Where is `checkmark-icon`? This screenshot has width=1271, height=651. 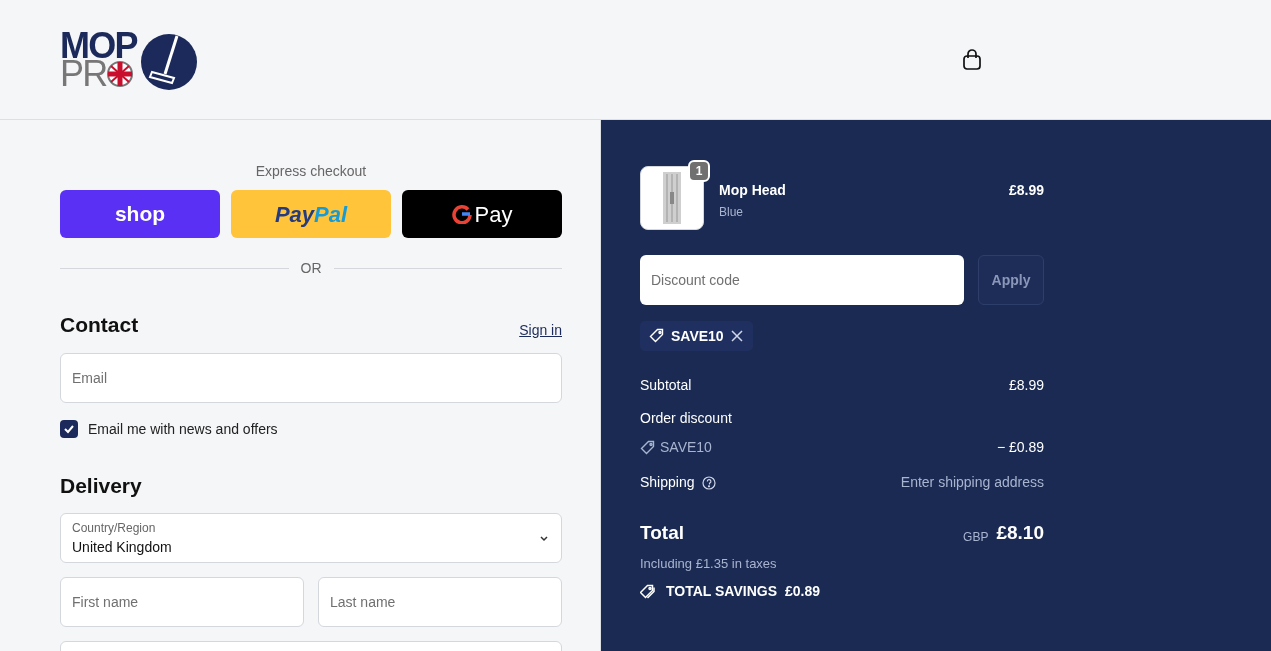
checkmark-icon is located at coordinates (69, 429).